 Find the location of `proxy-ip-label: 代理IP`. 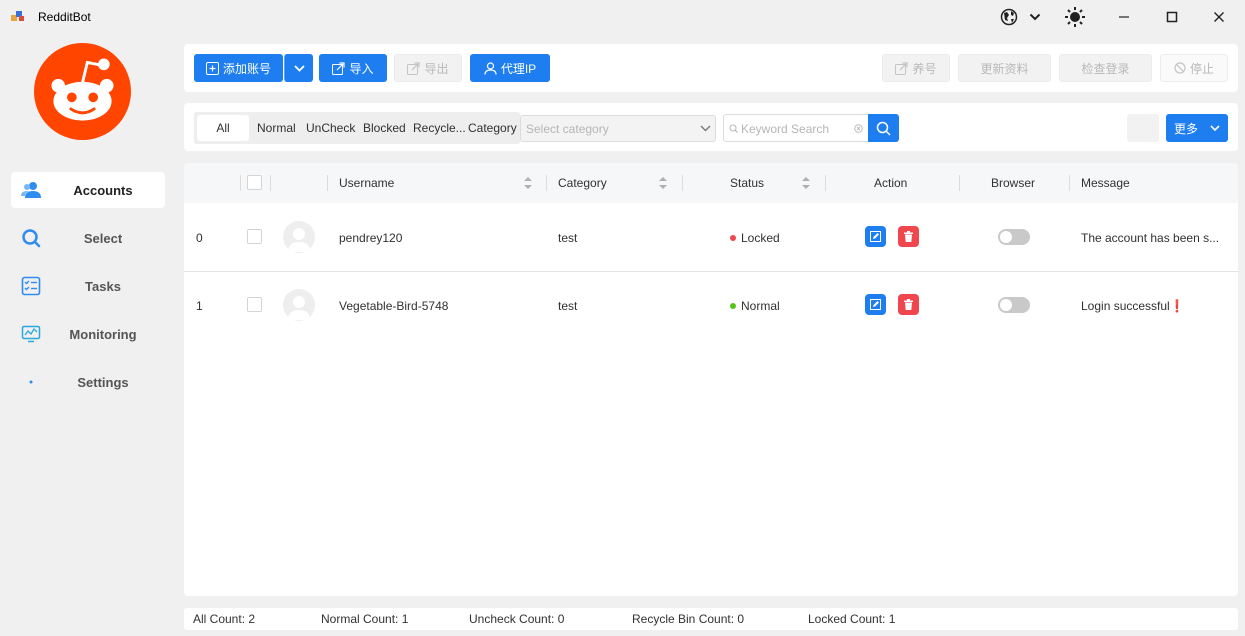

proxy-ip-label: 代理IP is located at coordinates (518, 68).